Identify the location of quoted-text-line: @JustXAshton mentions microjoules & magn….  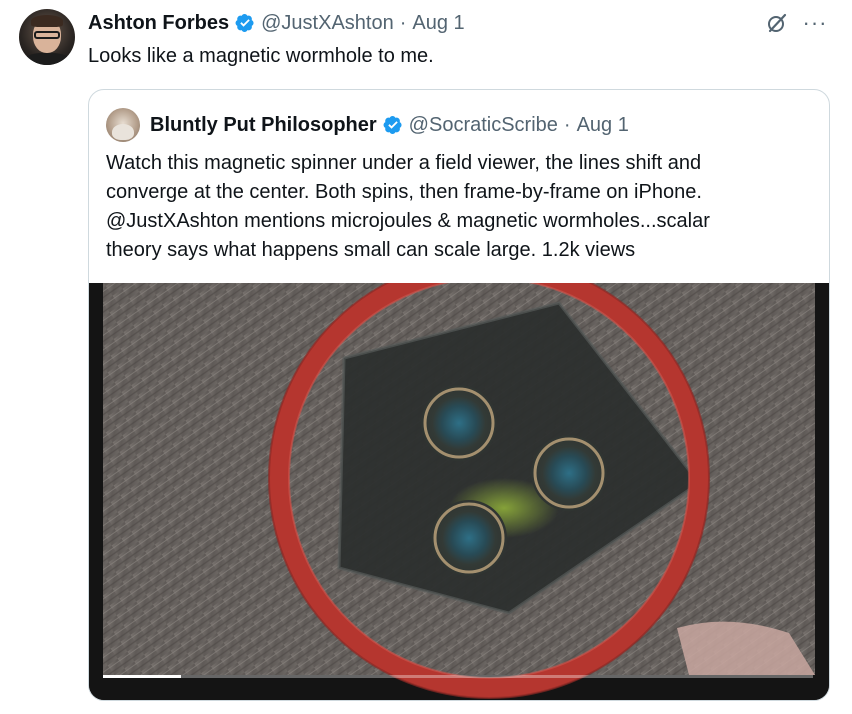
(408, 221).